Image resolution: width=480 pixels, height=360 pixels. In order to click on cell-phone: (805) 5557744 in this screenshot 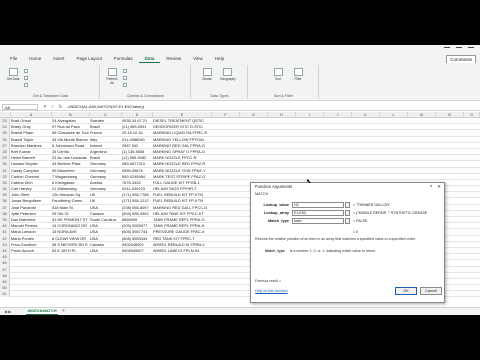, I will do `click(137, 231)`.